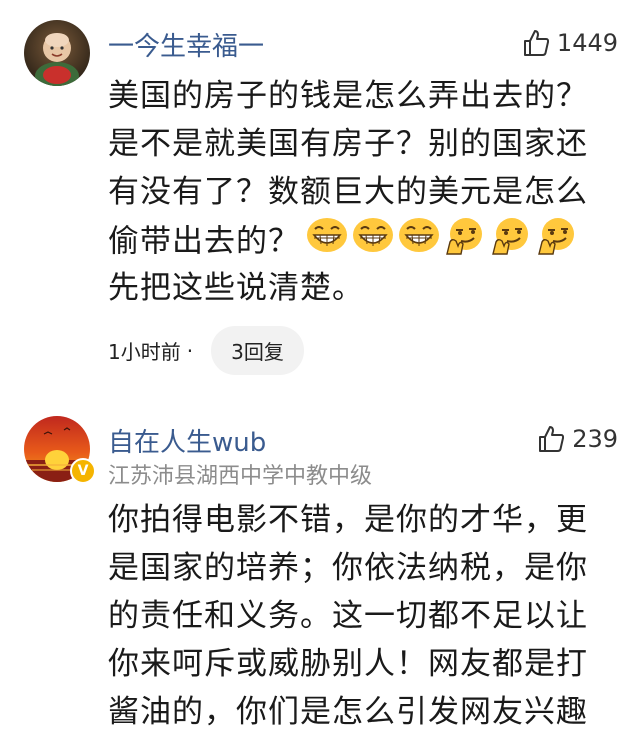 The width and height of the screenshot is (640, 751). Describe the element at coordinates (236, 288) in the screenshot. I see `comment-line: 先把这些说清楚。` at that location.